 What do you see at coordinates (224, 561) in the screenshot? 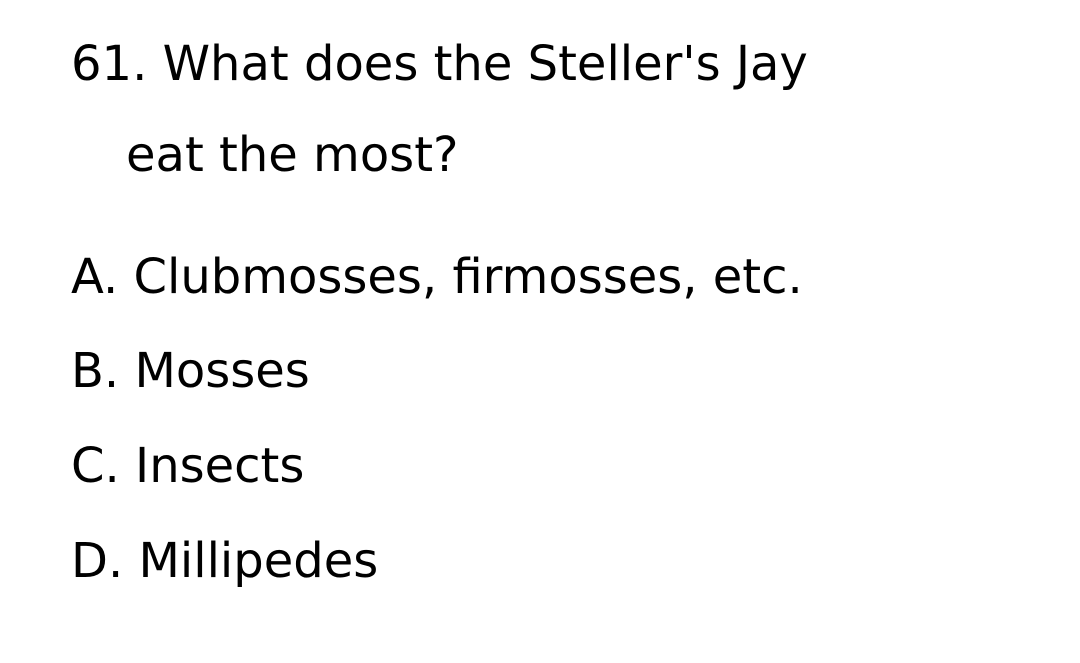
I see `option-d: D. Millipedes` at bounding box center [224, 561].